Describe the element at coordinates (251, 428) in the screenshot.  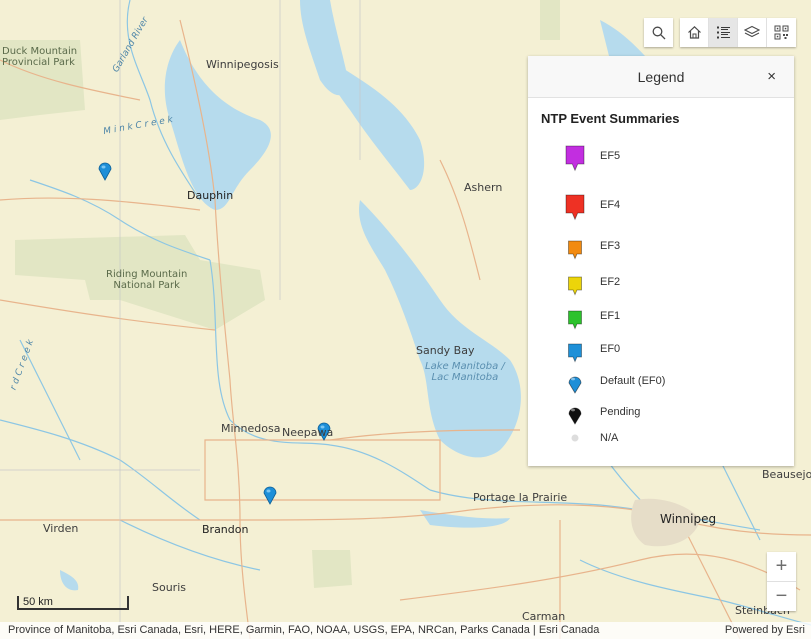
I see `place-label-minnedosa: Minnedosa` at that location.